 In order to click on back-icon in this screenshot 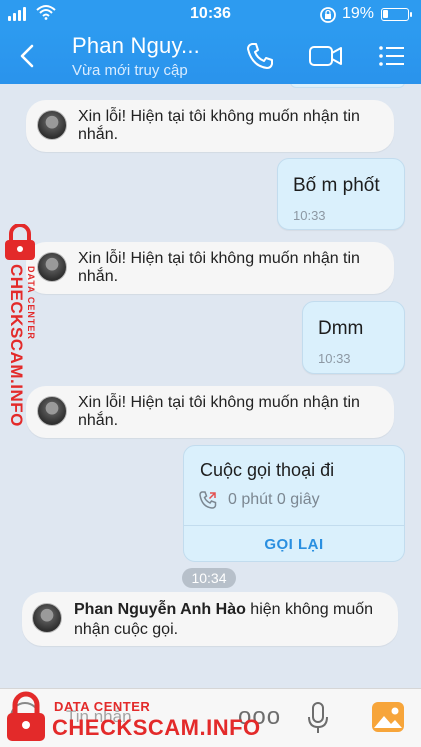, I will do `click(28, 56)`.